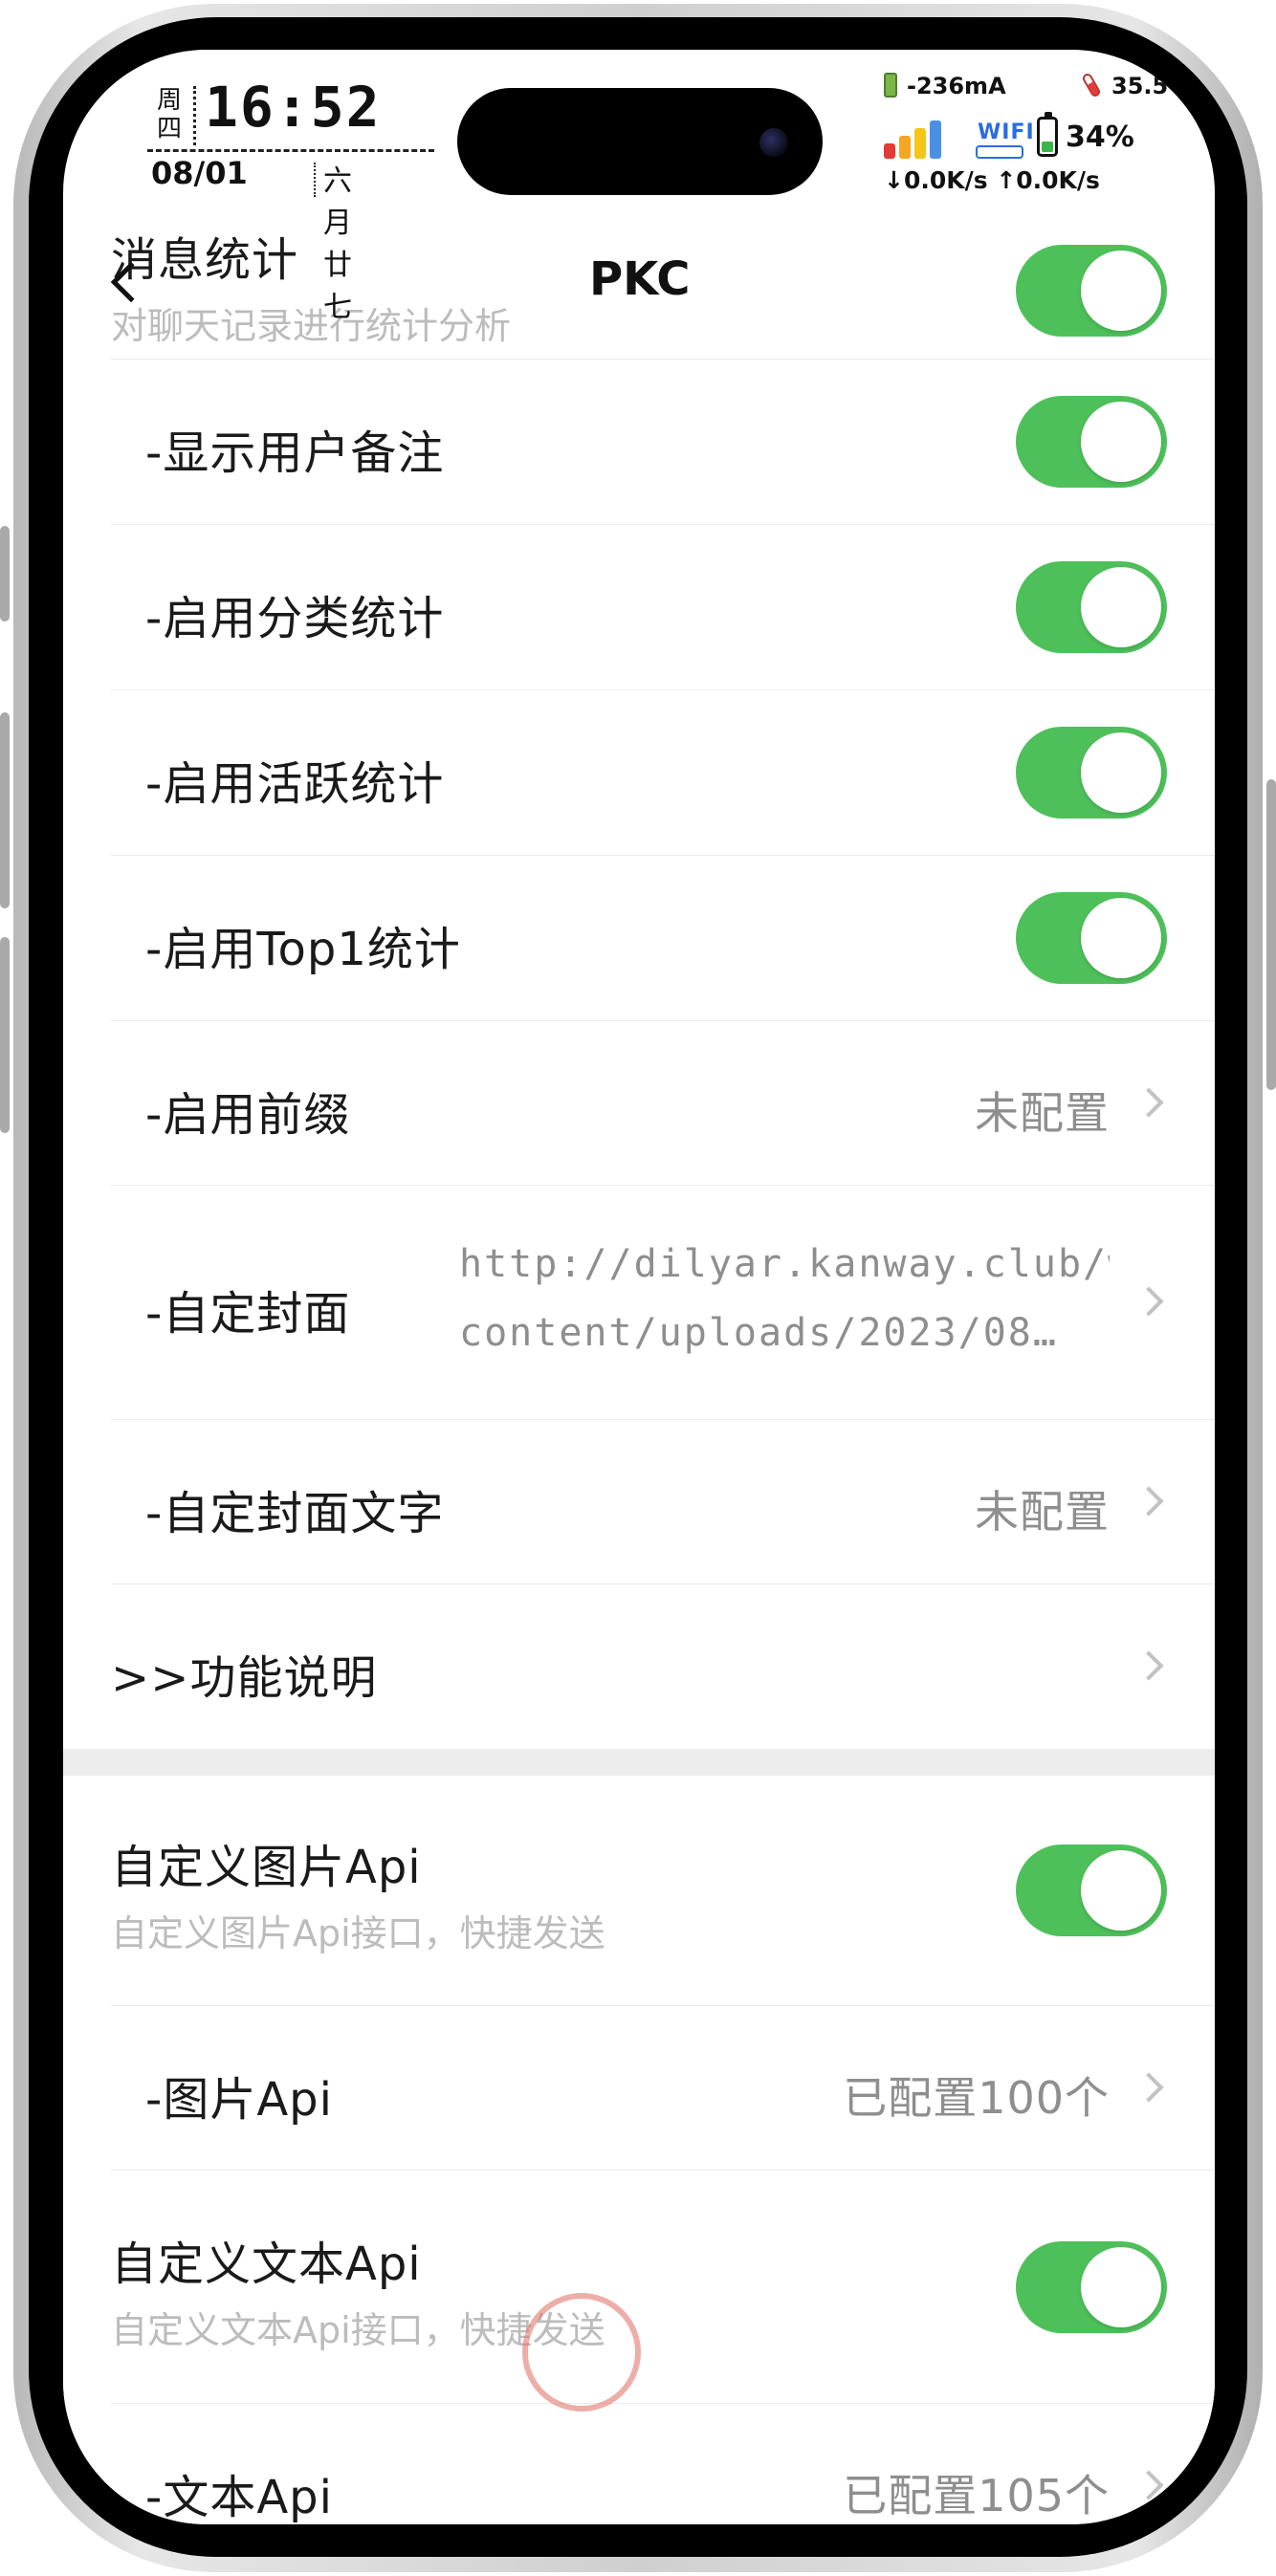 The height and width of the screenshot is (2576, 1276). I want to click on row-label: -图片Api, so click(239, 2100).